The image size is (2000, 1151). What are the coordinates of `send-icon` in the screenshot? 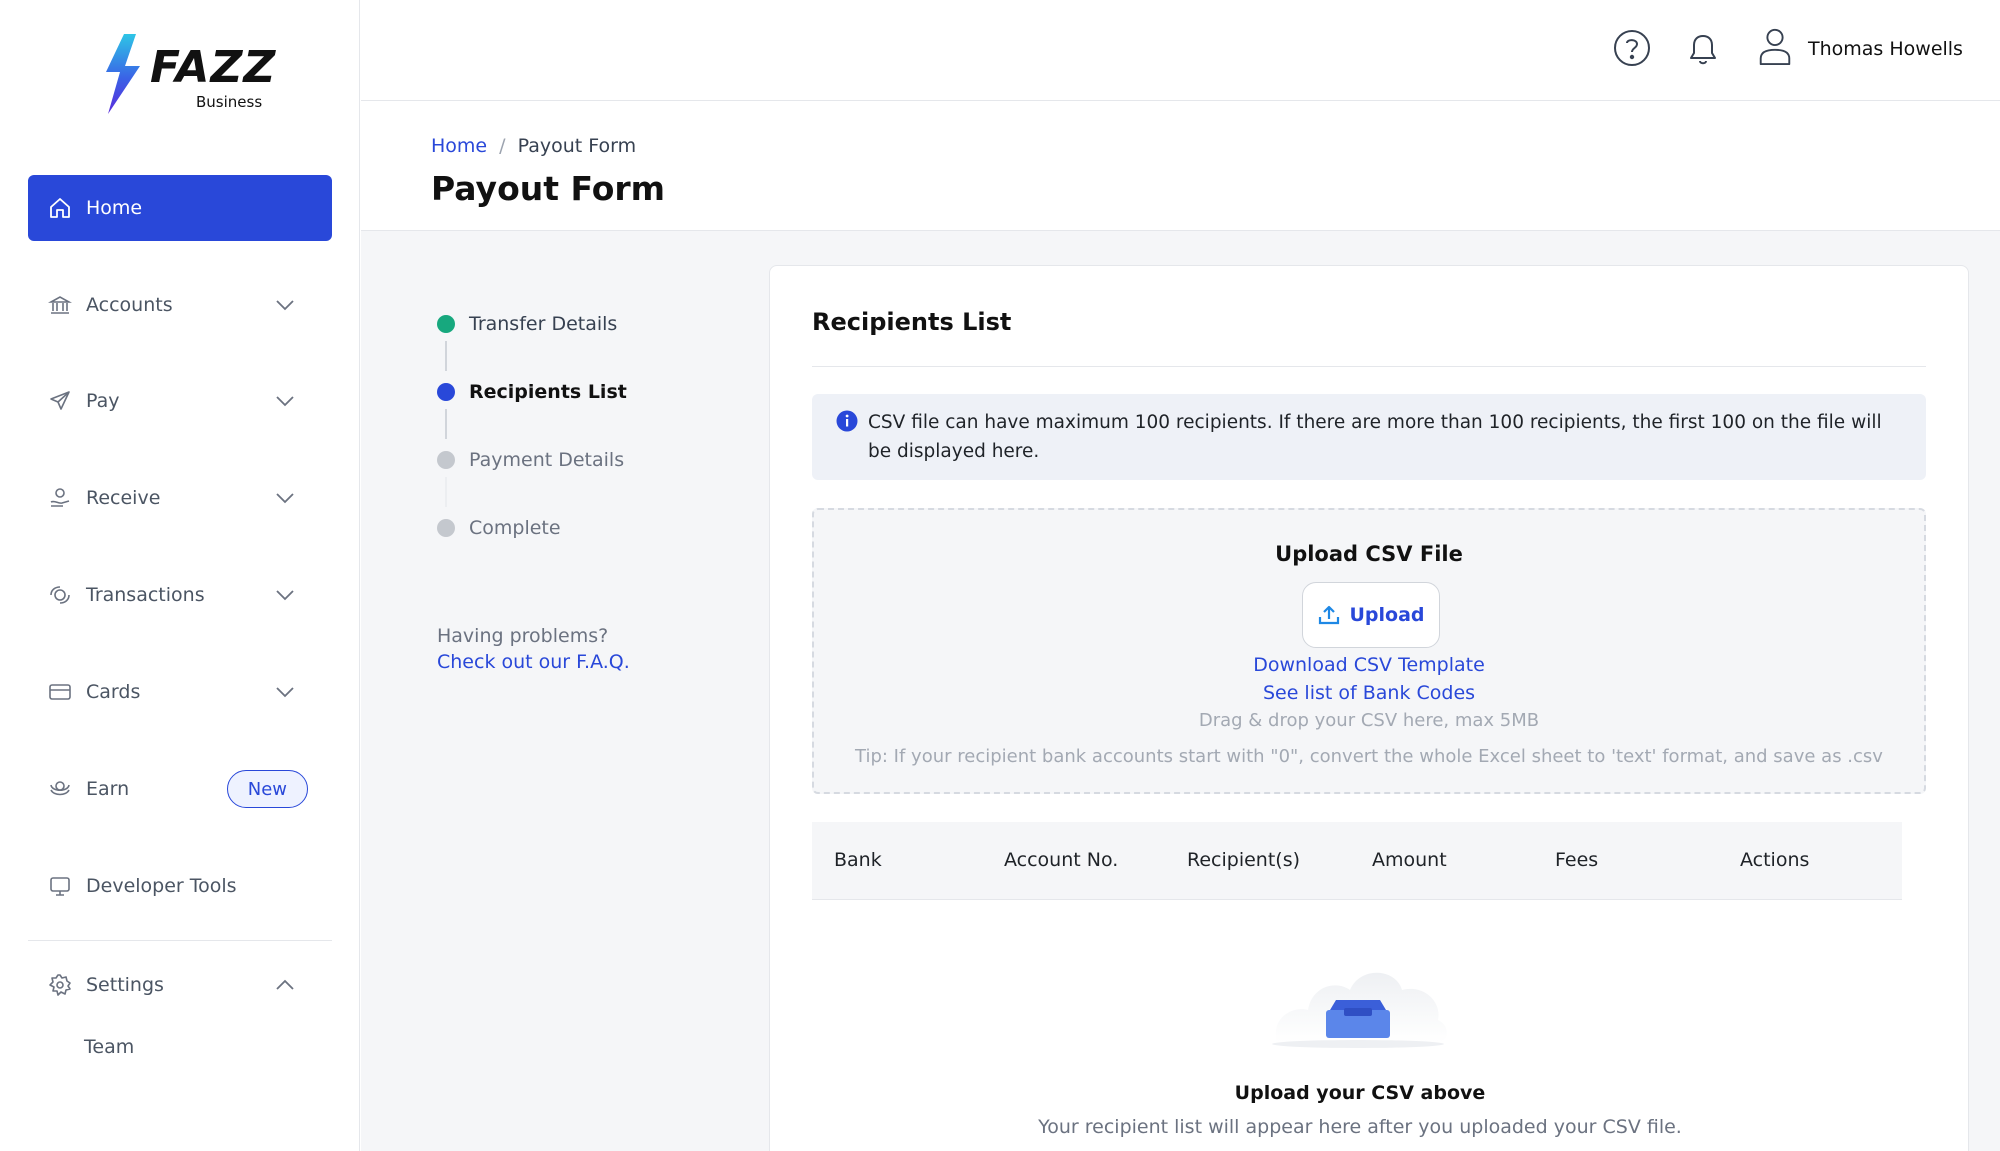 It's located at (60, 401).